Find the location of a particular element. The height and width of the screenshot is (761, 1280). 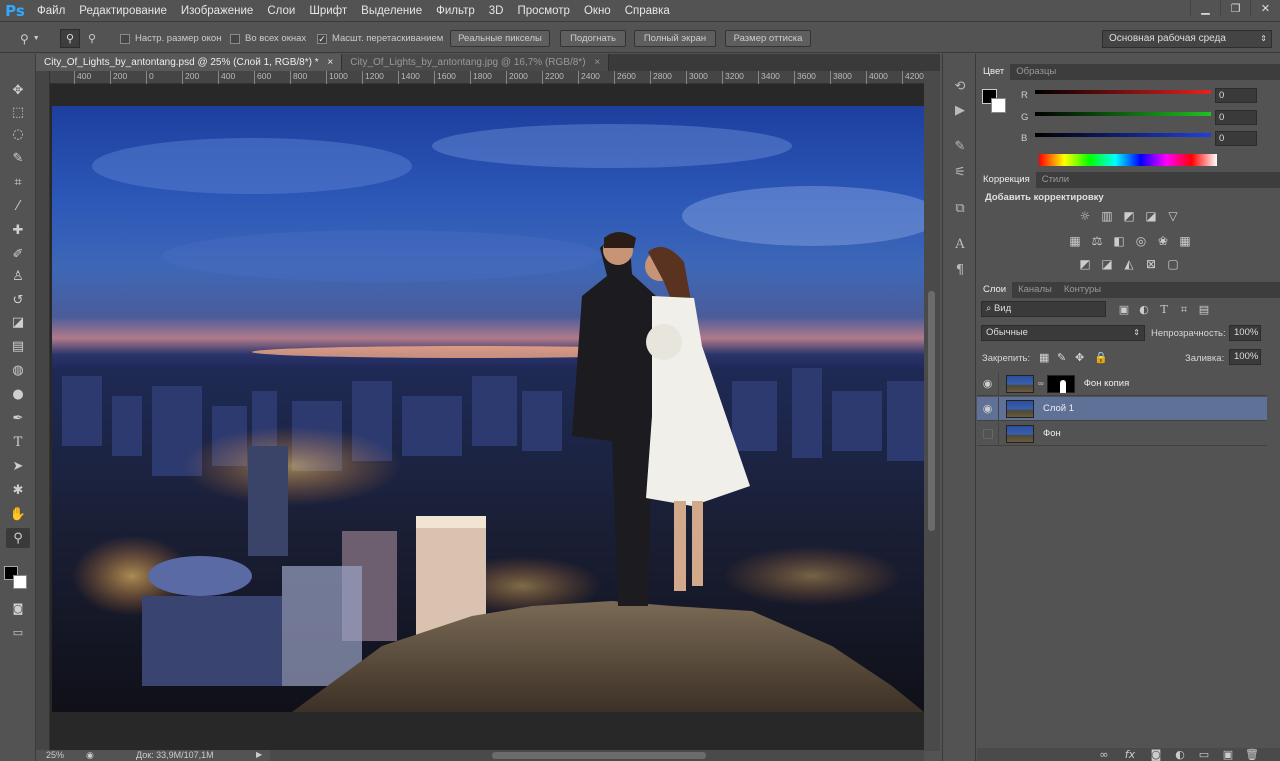

tab-paths: Контуры is located at coordinates (1082, 290).